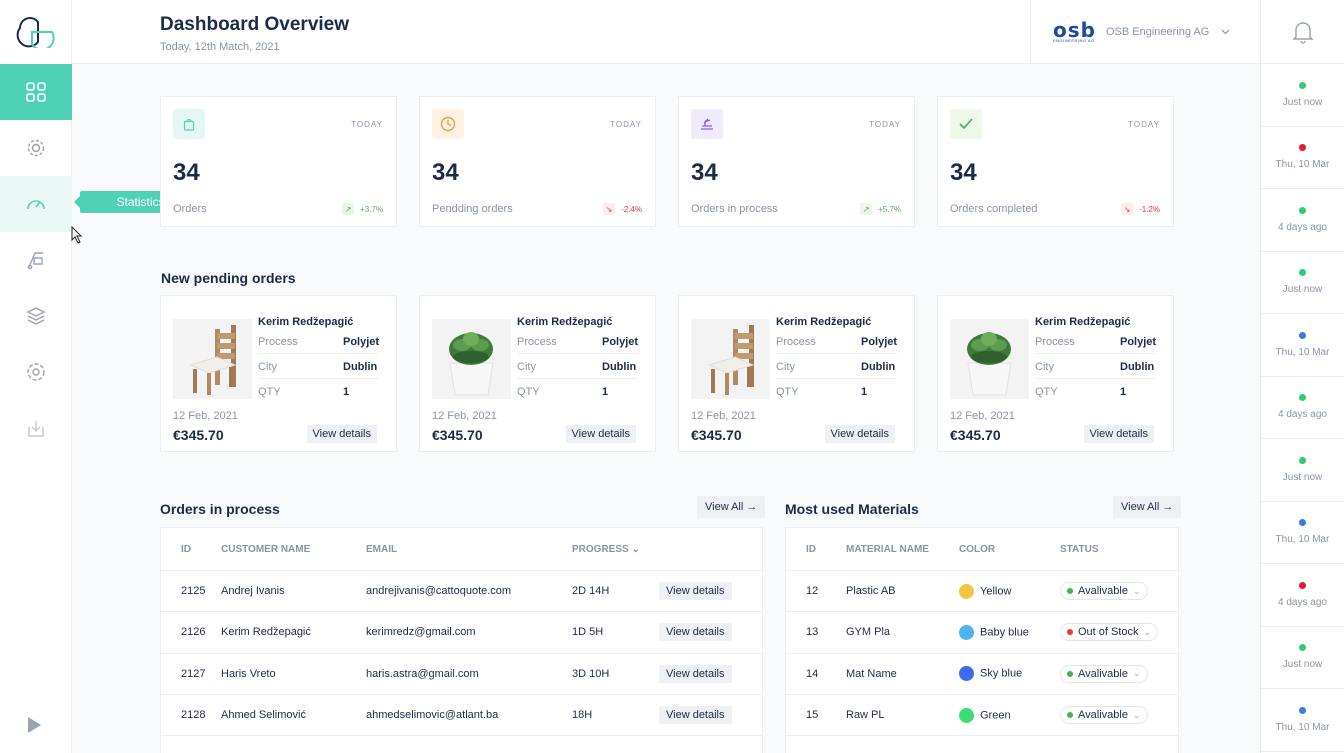 This screenshot has width=1344, height=753. Describe the element at coordinates (36, 260) in the screenshot. I see `sidebar-item-shipping` at that location.